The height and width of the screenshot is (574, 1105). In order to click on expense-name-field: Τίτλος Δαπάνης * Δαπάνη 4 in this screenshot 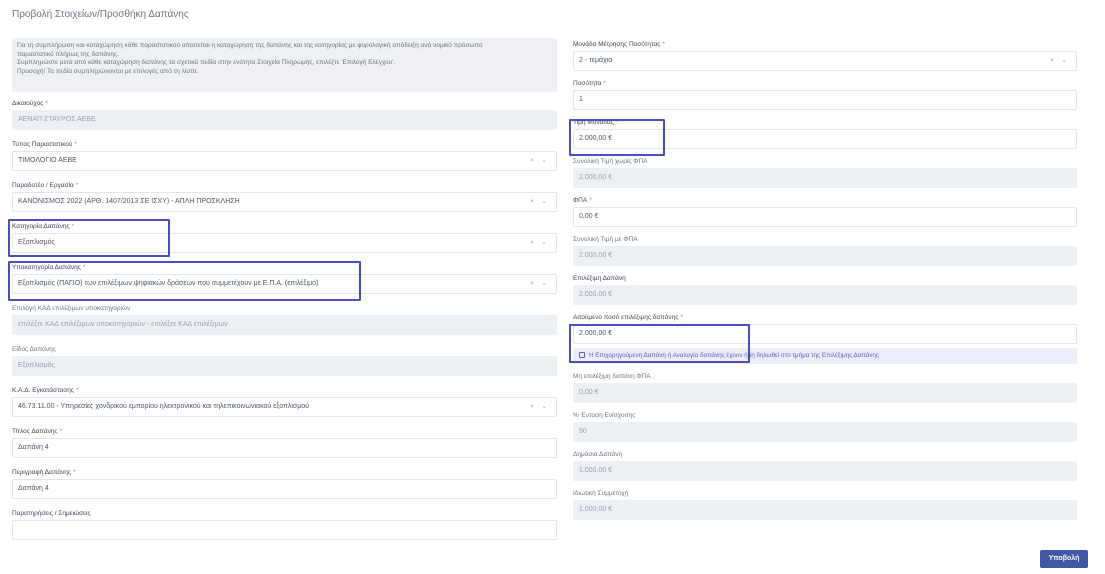, I will do `click(284, 441)`.